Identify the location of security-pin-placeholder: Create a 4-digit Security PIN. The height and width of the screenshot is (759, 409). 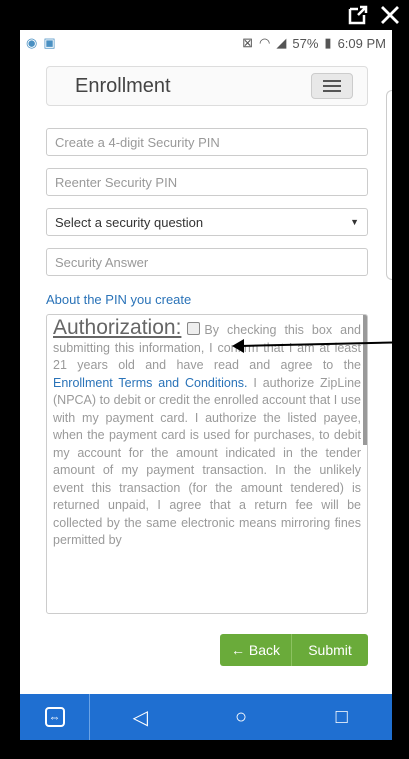
(137, 142).